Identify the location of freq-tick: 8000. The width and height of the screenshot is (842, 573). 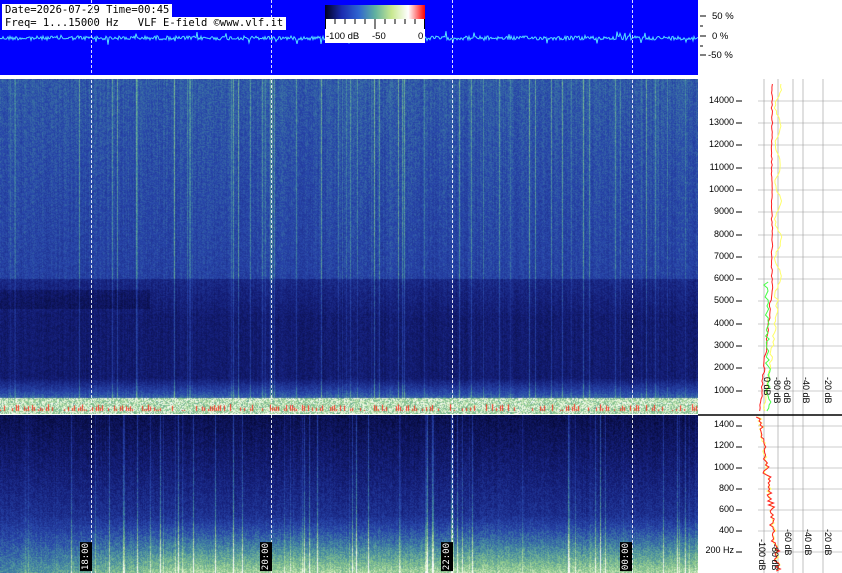
(723, 234).